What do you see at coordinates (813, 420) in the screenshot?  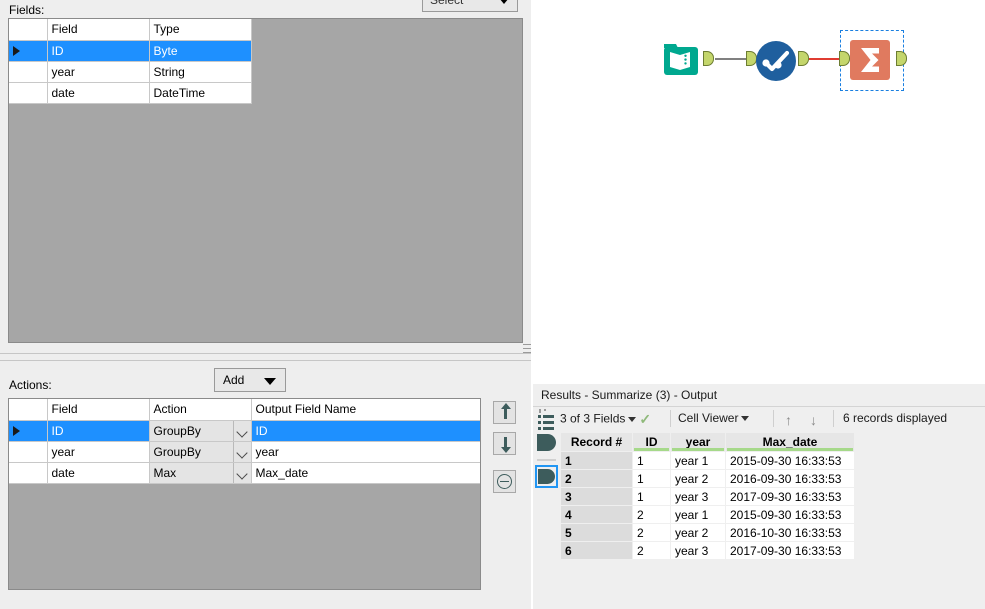 I see `sort-descending-icon: ↓` at bounding box center [813, 420].